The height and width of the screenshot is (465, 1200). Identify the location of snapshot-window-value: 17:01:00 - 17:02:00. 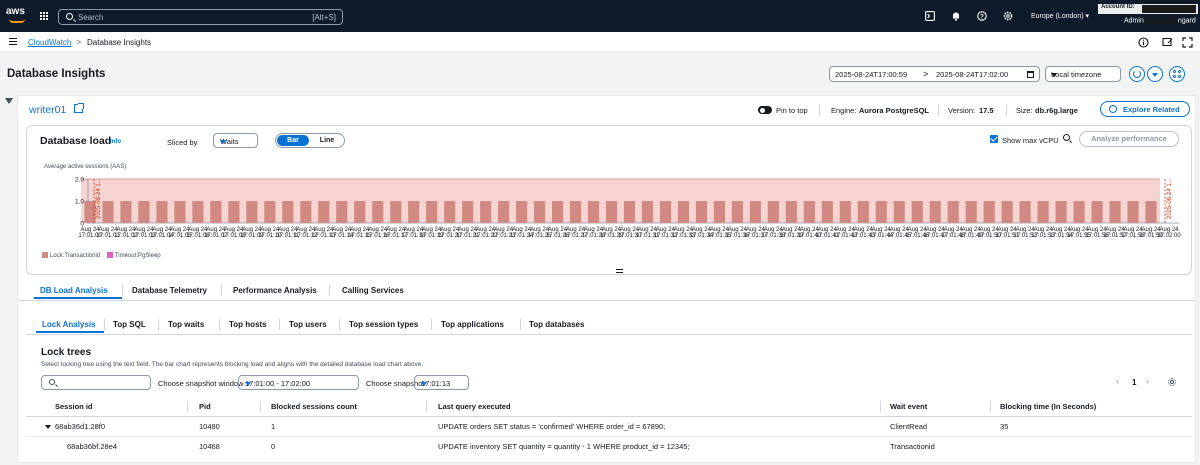
(278, 383).